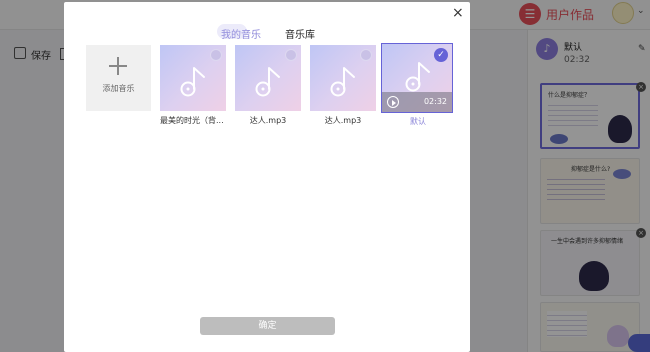 This screenshot has width=650, height=352. I want to click on play-icon, so click(393, 102).